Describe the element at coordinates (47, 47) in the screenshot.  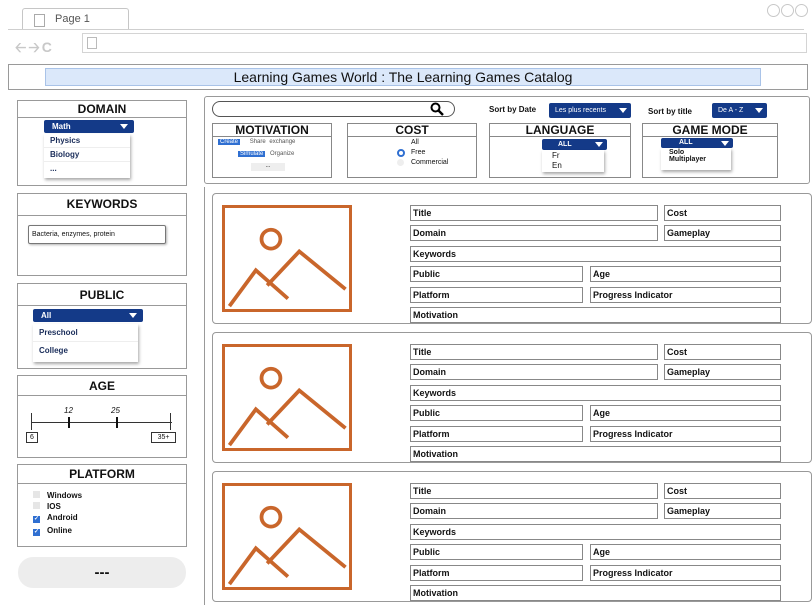
I see `reload-icon: C` at that location.